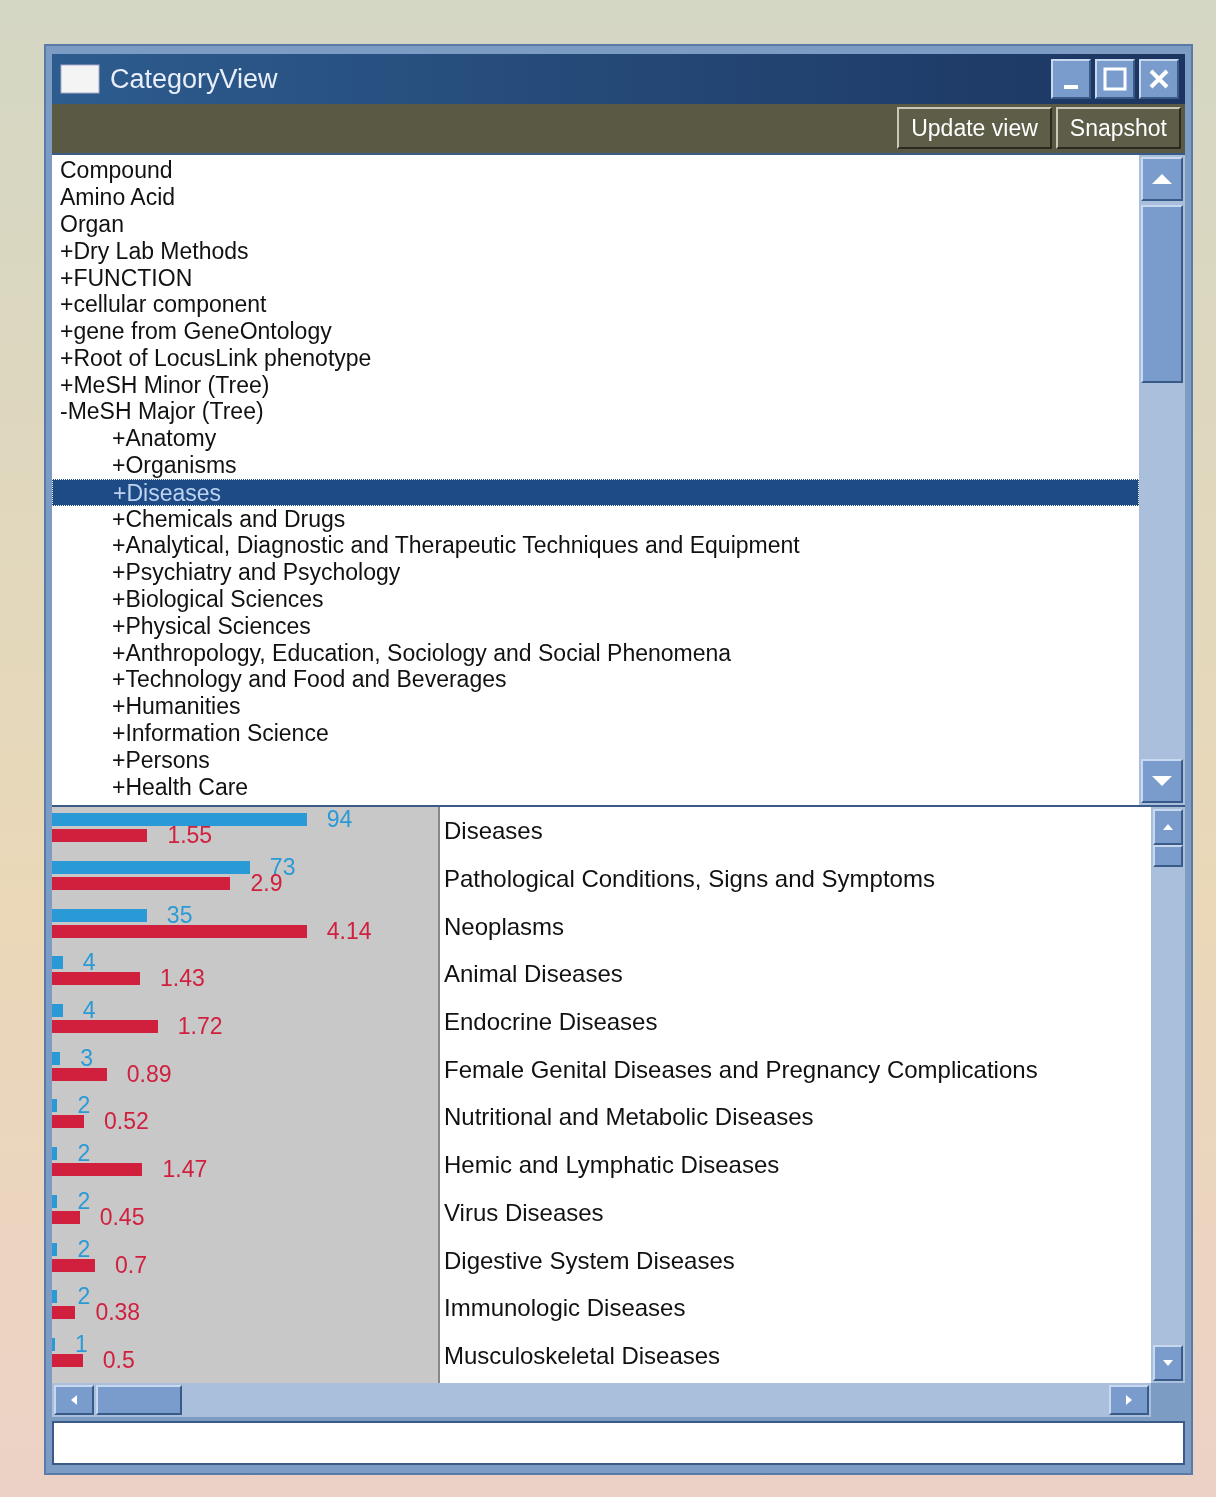 The height and width of the screenshot is (1497, 1216). Describe the element at coordinates (795, 1117) in the screenshot. I see `list-item: Nutritional and Metabolic Diseases` at that location.